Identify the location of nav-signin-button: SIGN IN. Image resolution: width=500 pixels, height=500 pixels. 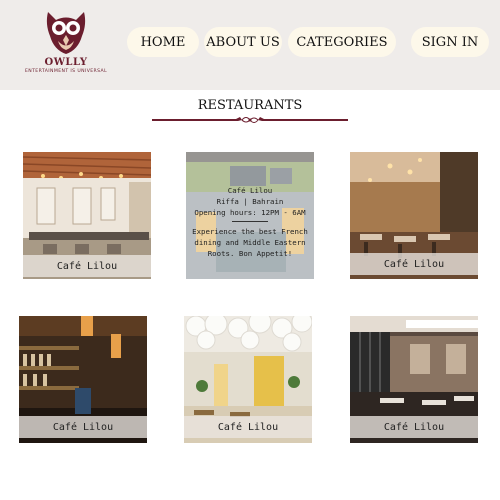
(450, 42).